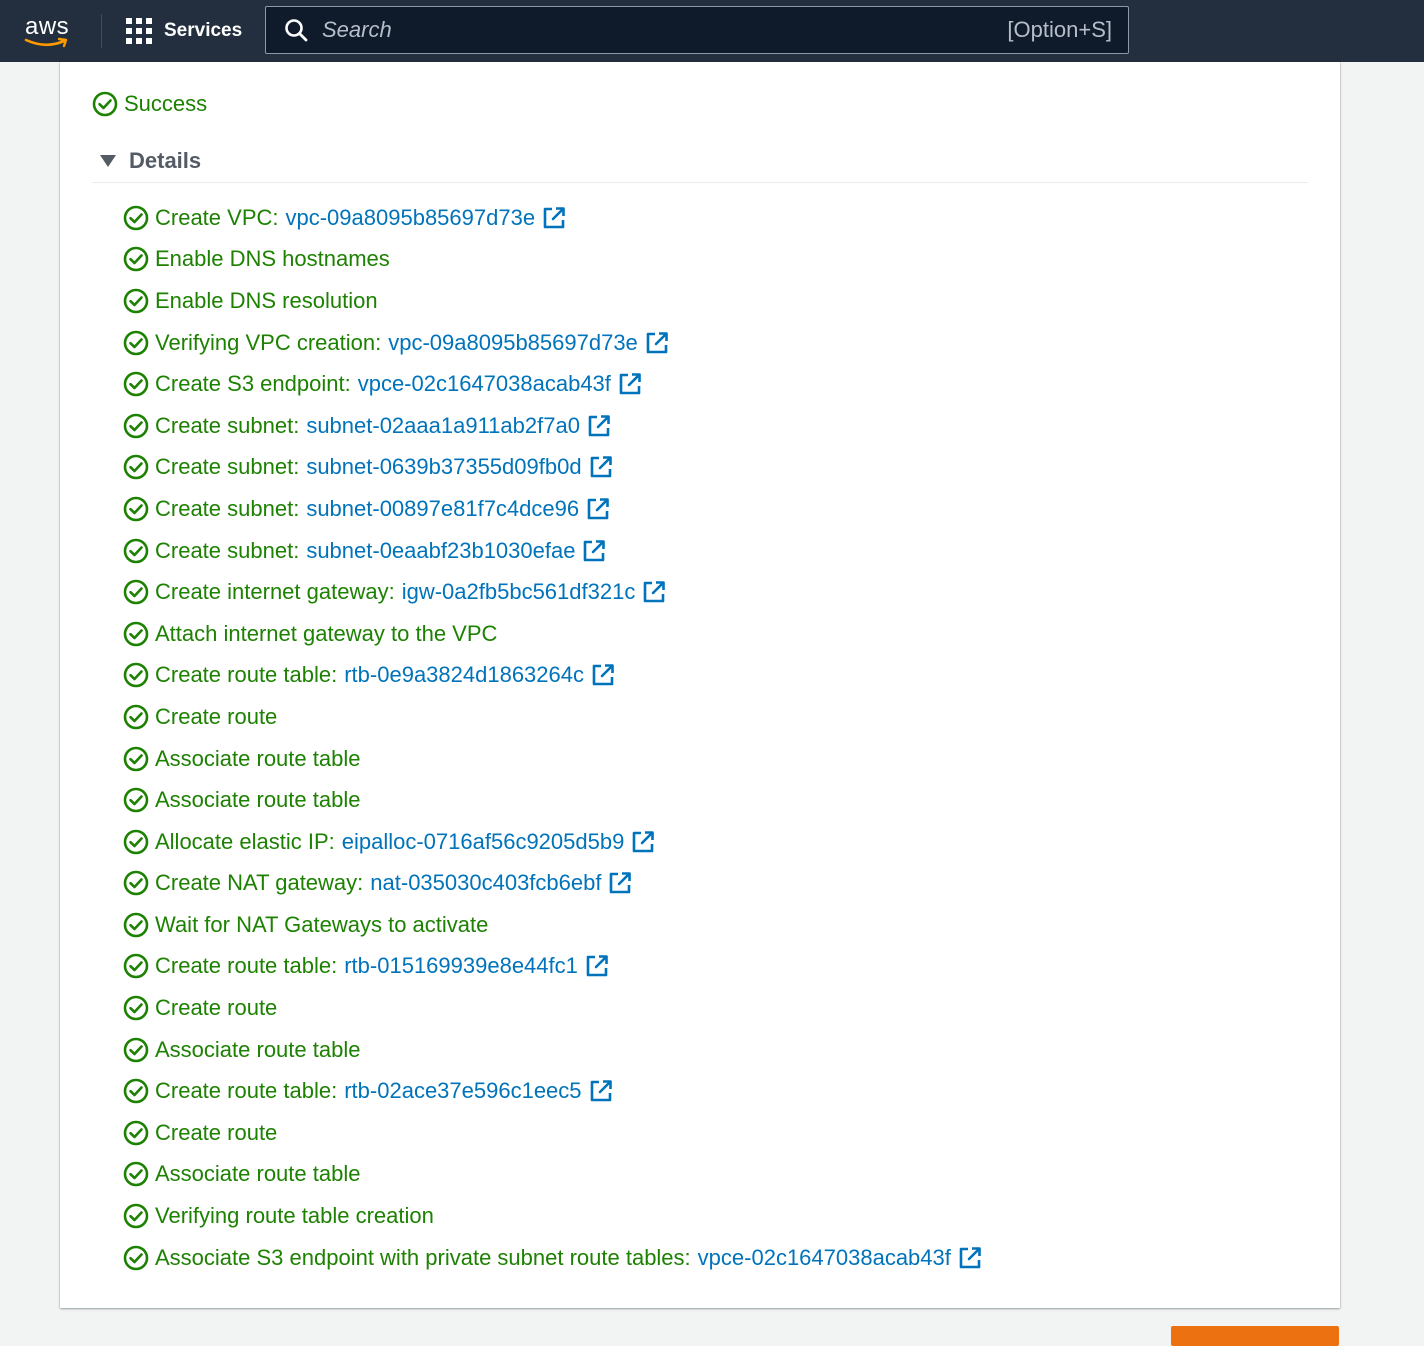 Image resolution: width=1424 pixels, height=1346 pixels. I want to click on step-label: Associate route table, so click(258, 1049).